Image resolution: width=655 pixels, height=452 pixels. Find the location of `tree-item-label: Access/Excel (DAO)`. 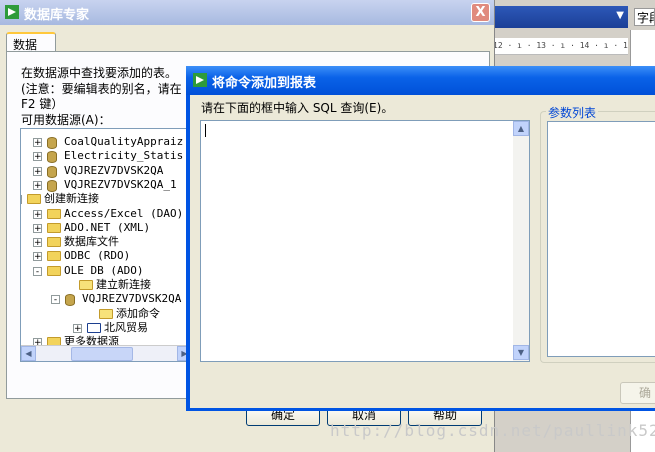

tree-item-label: Access/Excel (DAO) is located at coordinates (124, 213).